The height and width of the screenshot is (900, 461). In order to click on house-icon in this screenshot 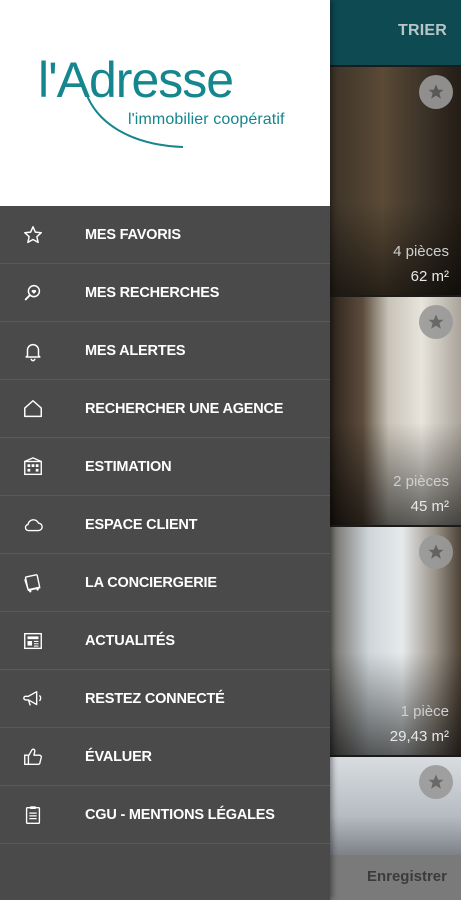, I will do `click(33, 409)`.